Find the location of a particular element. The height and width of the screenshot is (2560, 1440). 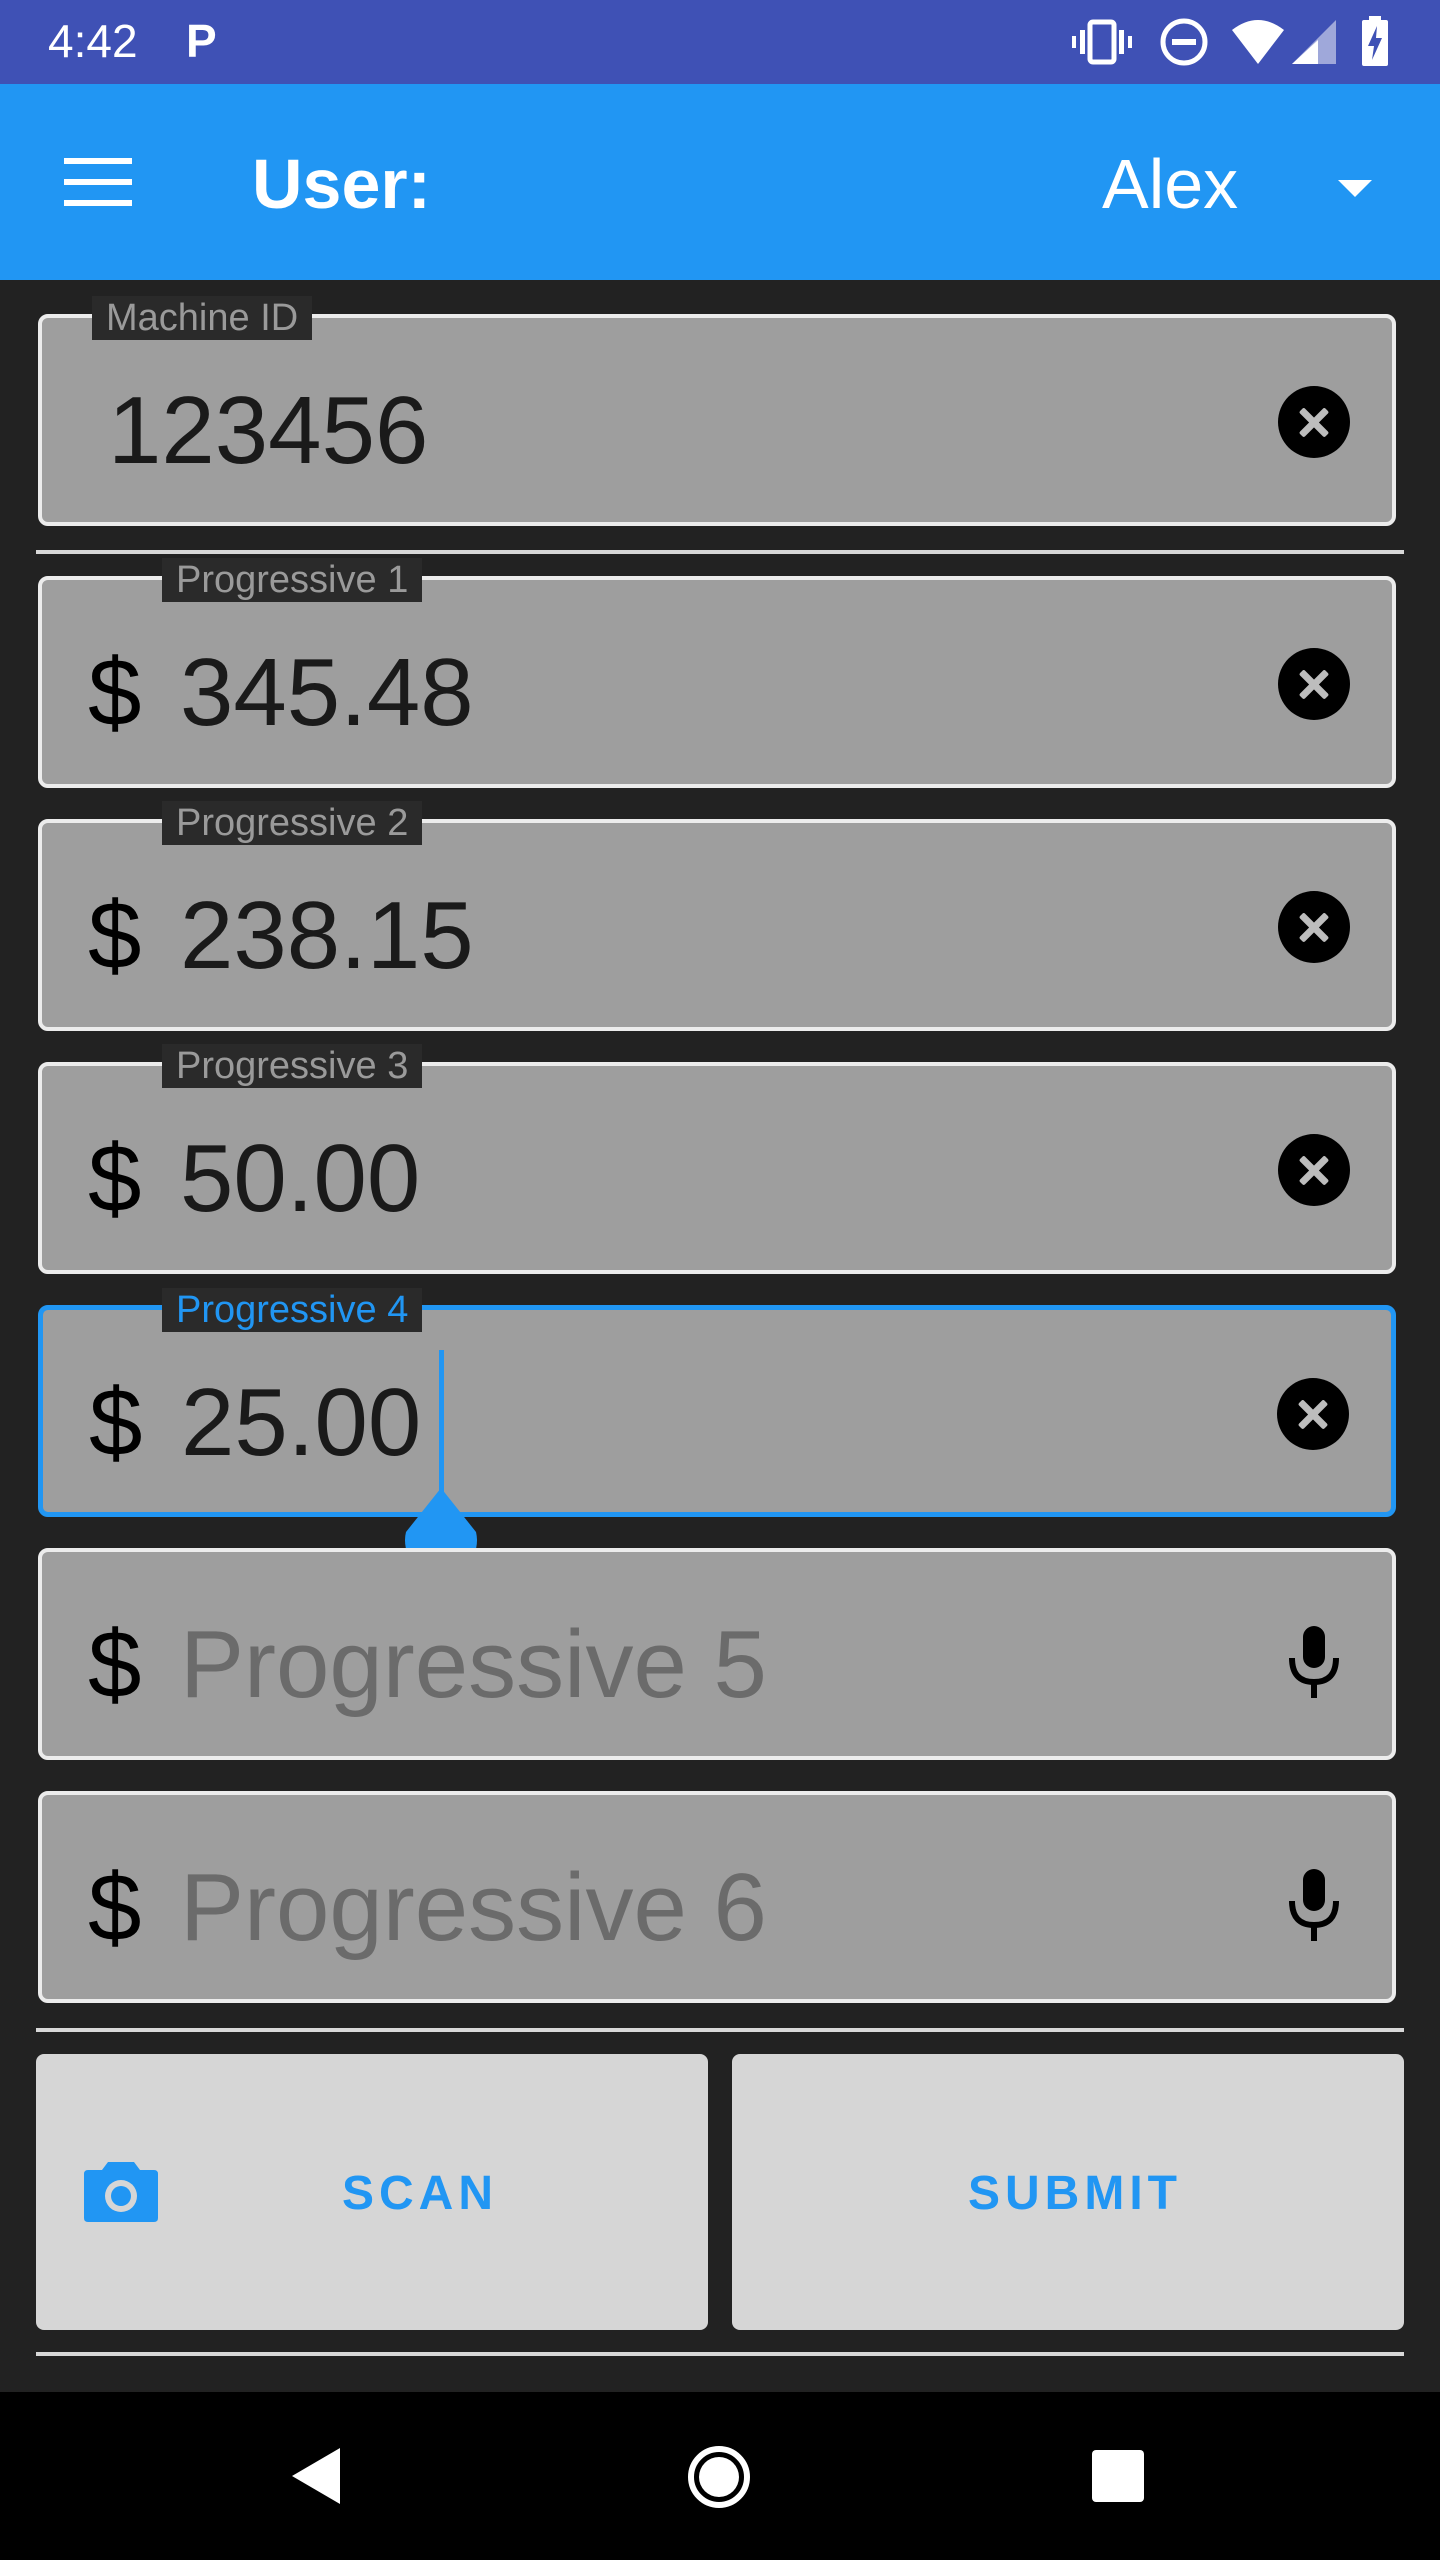

status-bar: 4:42 P is located at coordinates (720, 42).